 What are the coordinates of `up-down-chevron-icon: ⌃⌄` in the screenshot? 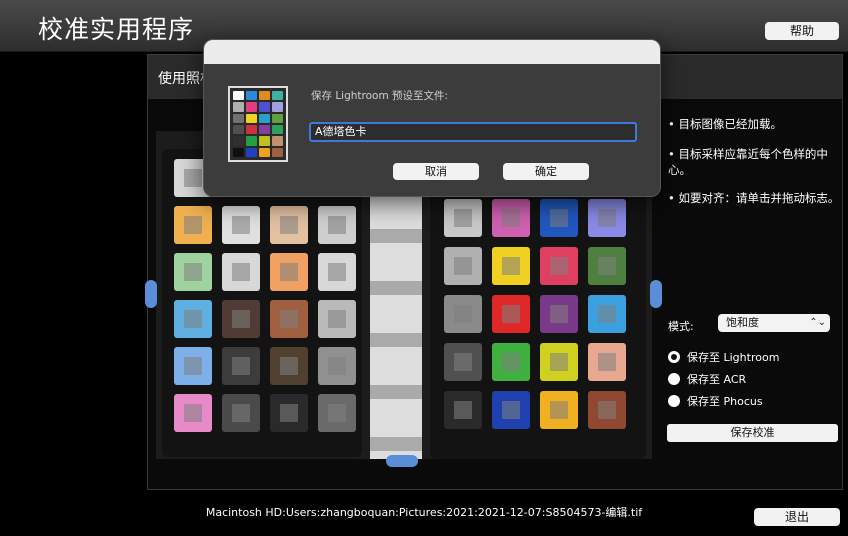 It's located at (817, 322).